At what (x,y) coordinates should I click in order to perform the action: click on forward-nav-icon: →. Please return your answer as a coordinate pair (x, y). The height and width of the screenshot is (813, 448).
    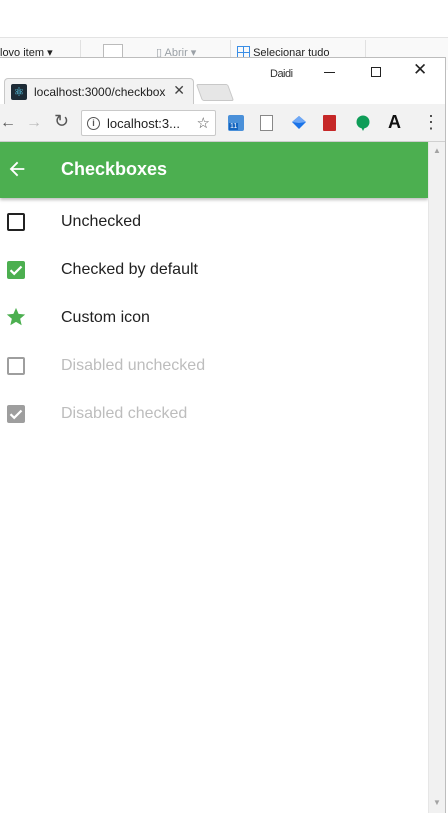
    Looking at the image, I should click on (34, 123).